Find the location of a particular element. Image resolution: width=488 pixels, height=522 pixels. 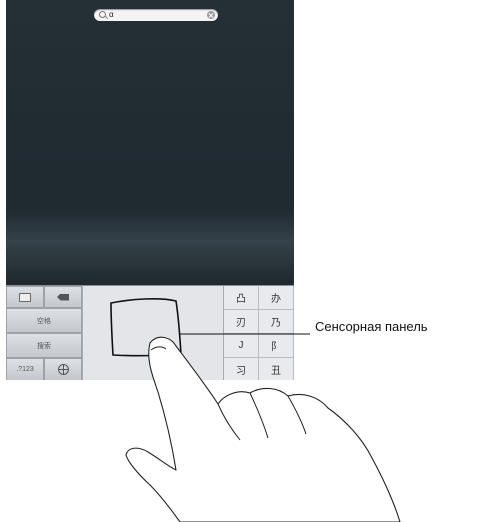

candidate-item: J is located at coordinates (241, 346).